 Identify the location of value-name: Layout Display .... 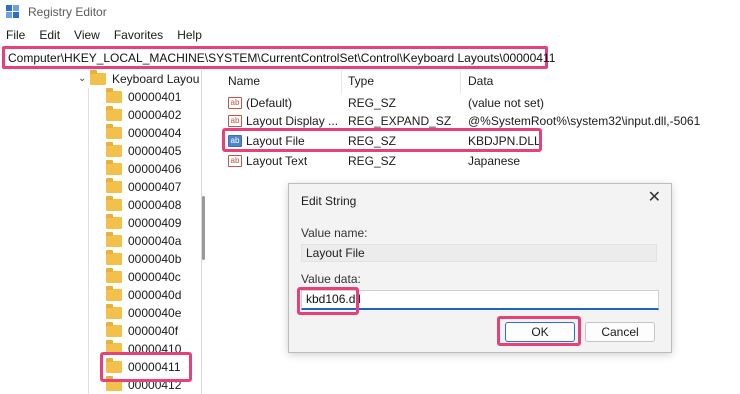
(292, 121).